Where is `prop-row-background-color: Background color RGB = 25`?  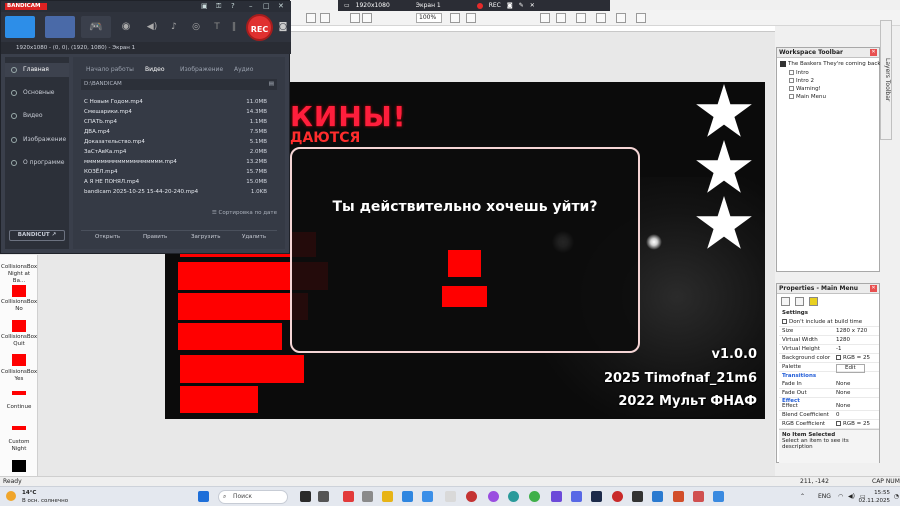 prop-row-background-color: Background color RGB = 25 is located at coordinates (829, 358).